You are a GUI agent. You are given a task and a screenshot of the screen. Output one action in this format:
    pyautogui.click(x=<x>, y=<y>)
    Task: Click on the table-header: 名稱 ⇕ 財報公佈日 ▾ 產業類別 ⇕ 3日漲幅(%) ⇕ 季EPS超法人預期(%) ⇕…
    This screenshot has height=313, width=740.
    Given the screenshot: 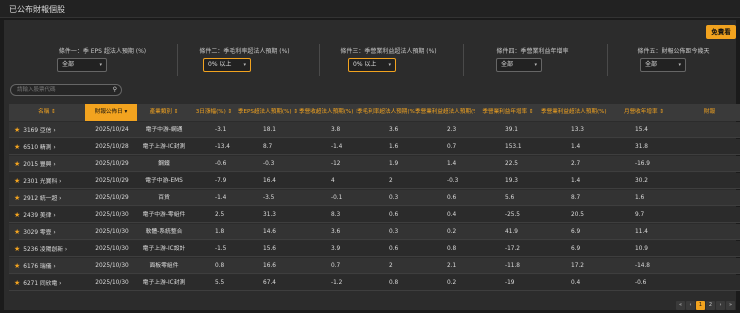 What is the action you would take?
    pyautogui.click(x=374, y=112)
    